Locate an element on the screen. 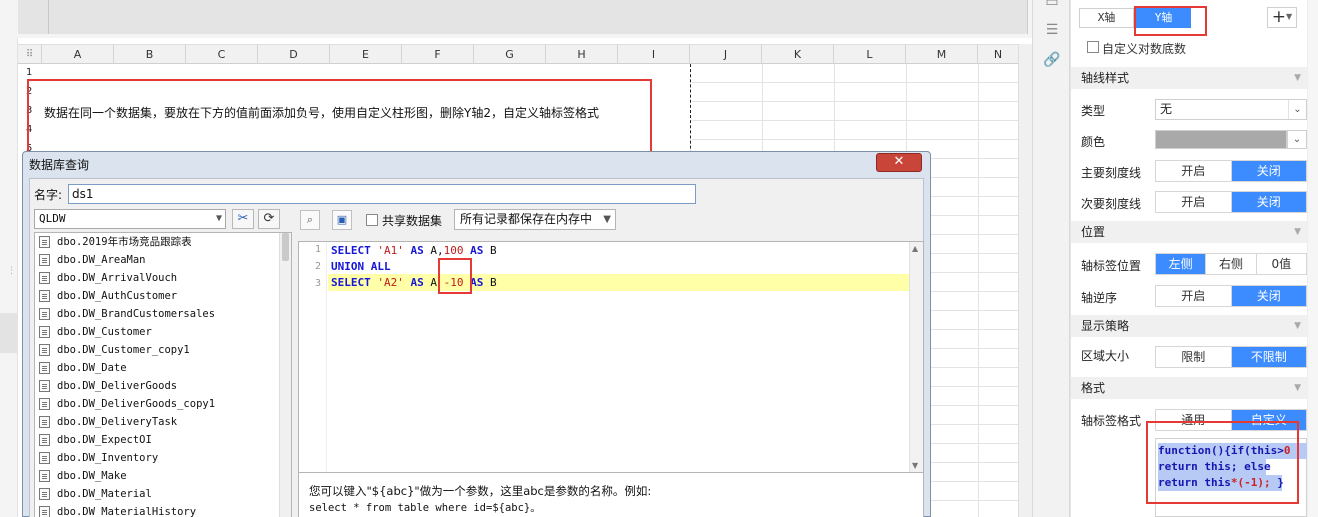  format-general: 通用 is located at coordinates (1194, 420).